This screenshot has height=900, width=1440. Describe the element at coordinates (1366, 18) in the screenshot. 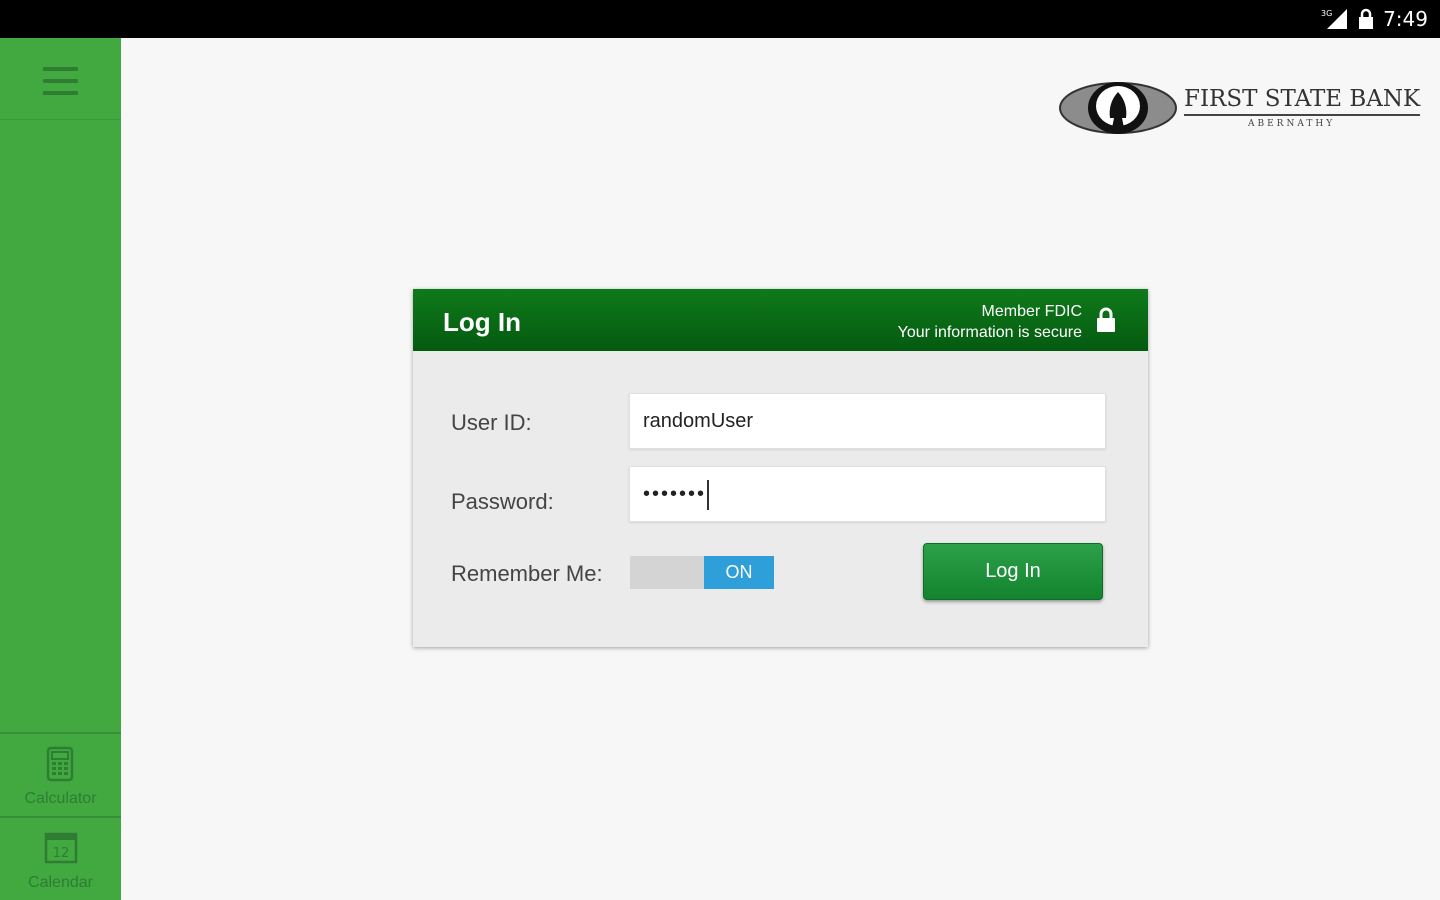

I see `lock-icon` at that location.